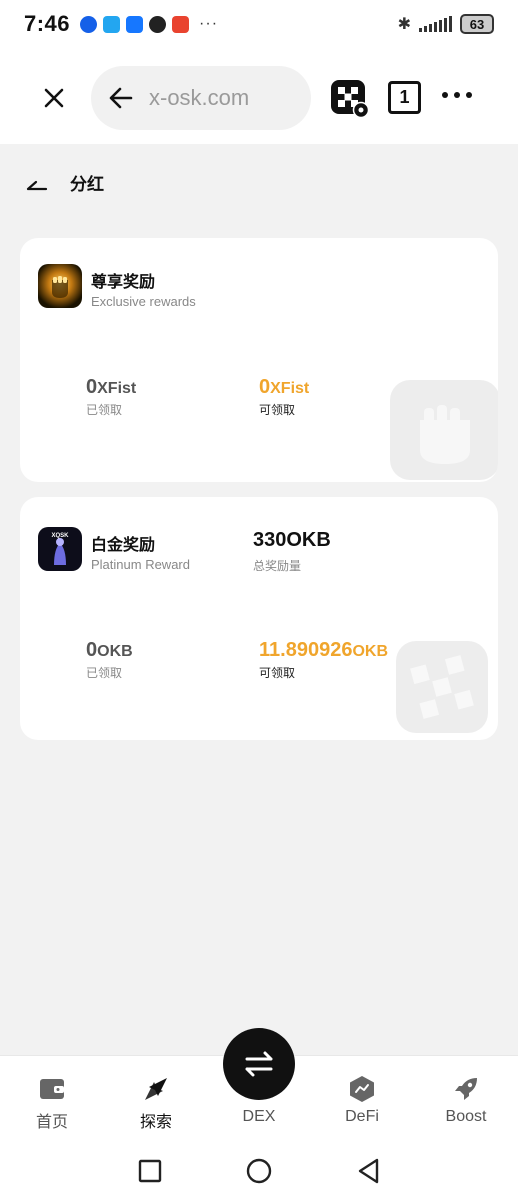 This screenshot has height=1200, width=518. What do you see at coordinates (457, 95) in the screenshot?
I see `more-menu-icon` at bounding box center [457, 95].